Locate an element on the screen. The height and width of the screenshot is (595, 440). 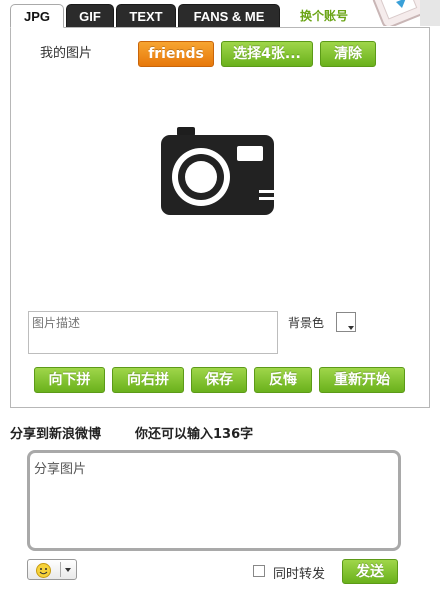
repost-checkbox is located at coordinates (259, 571).